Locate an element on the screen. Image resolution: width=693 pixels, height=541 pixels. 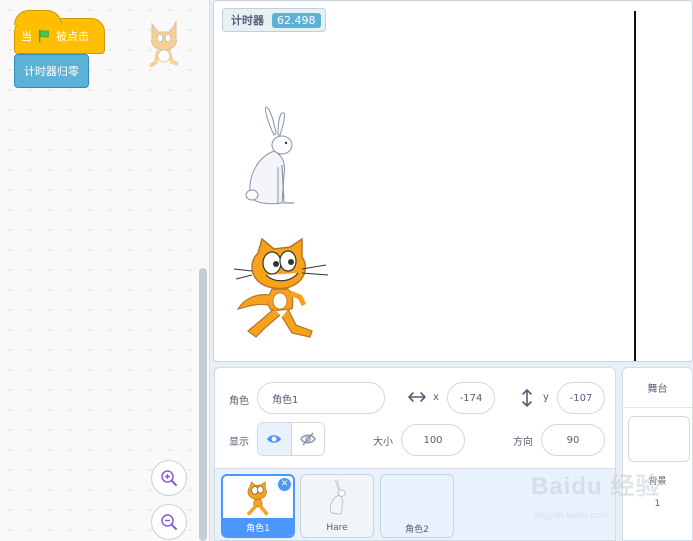
x-arrow-icon is located at coordinates (417, 397).